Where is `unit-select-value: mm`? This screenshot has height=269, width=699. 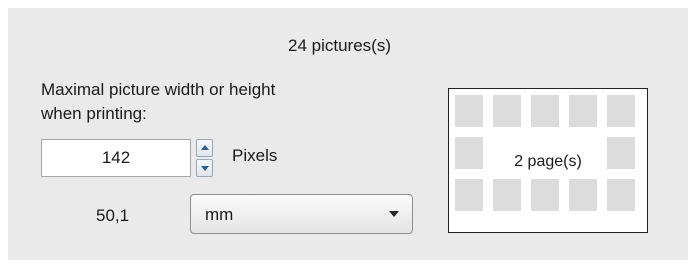 unit-select-value: mm is located at coordinates (219, 214).